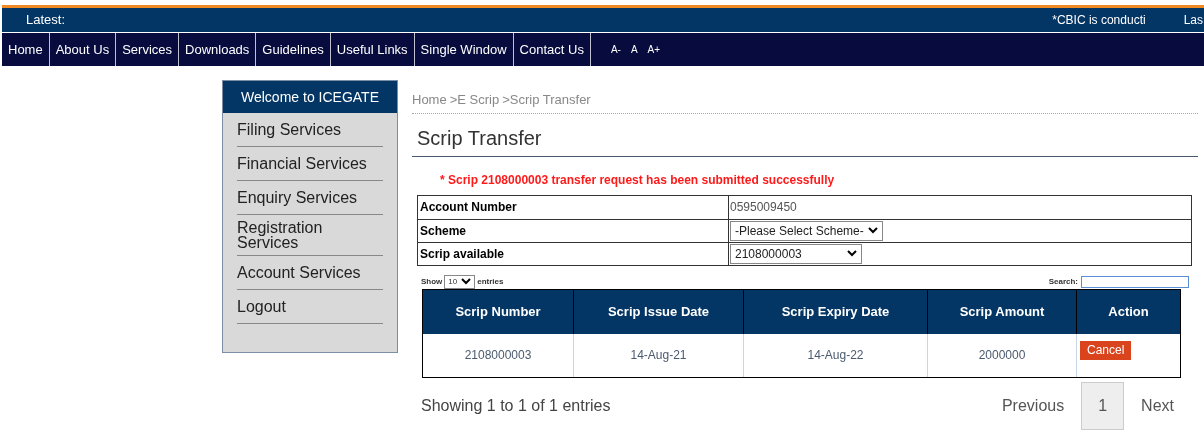  I want to click on sidebar-link: Filing Services, so click(289, 129).